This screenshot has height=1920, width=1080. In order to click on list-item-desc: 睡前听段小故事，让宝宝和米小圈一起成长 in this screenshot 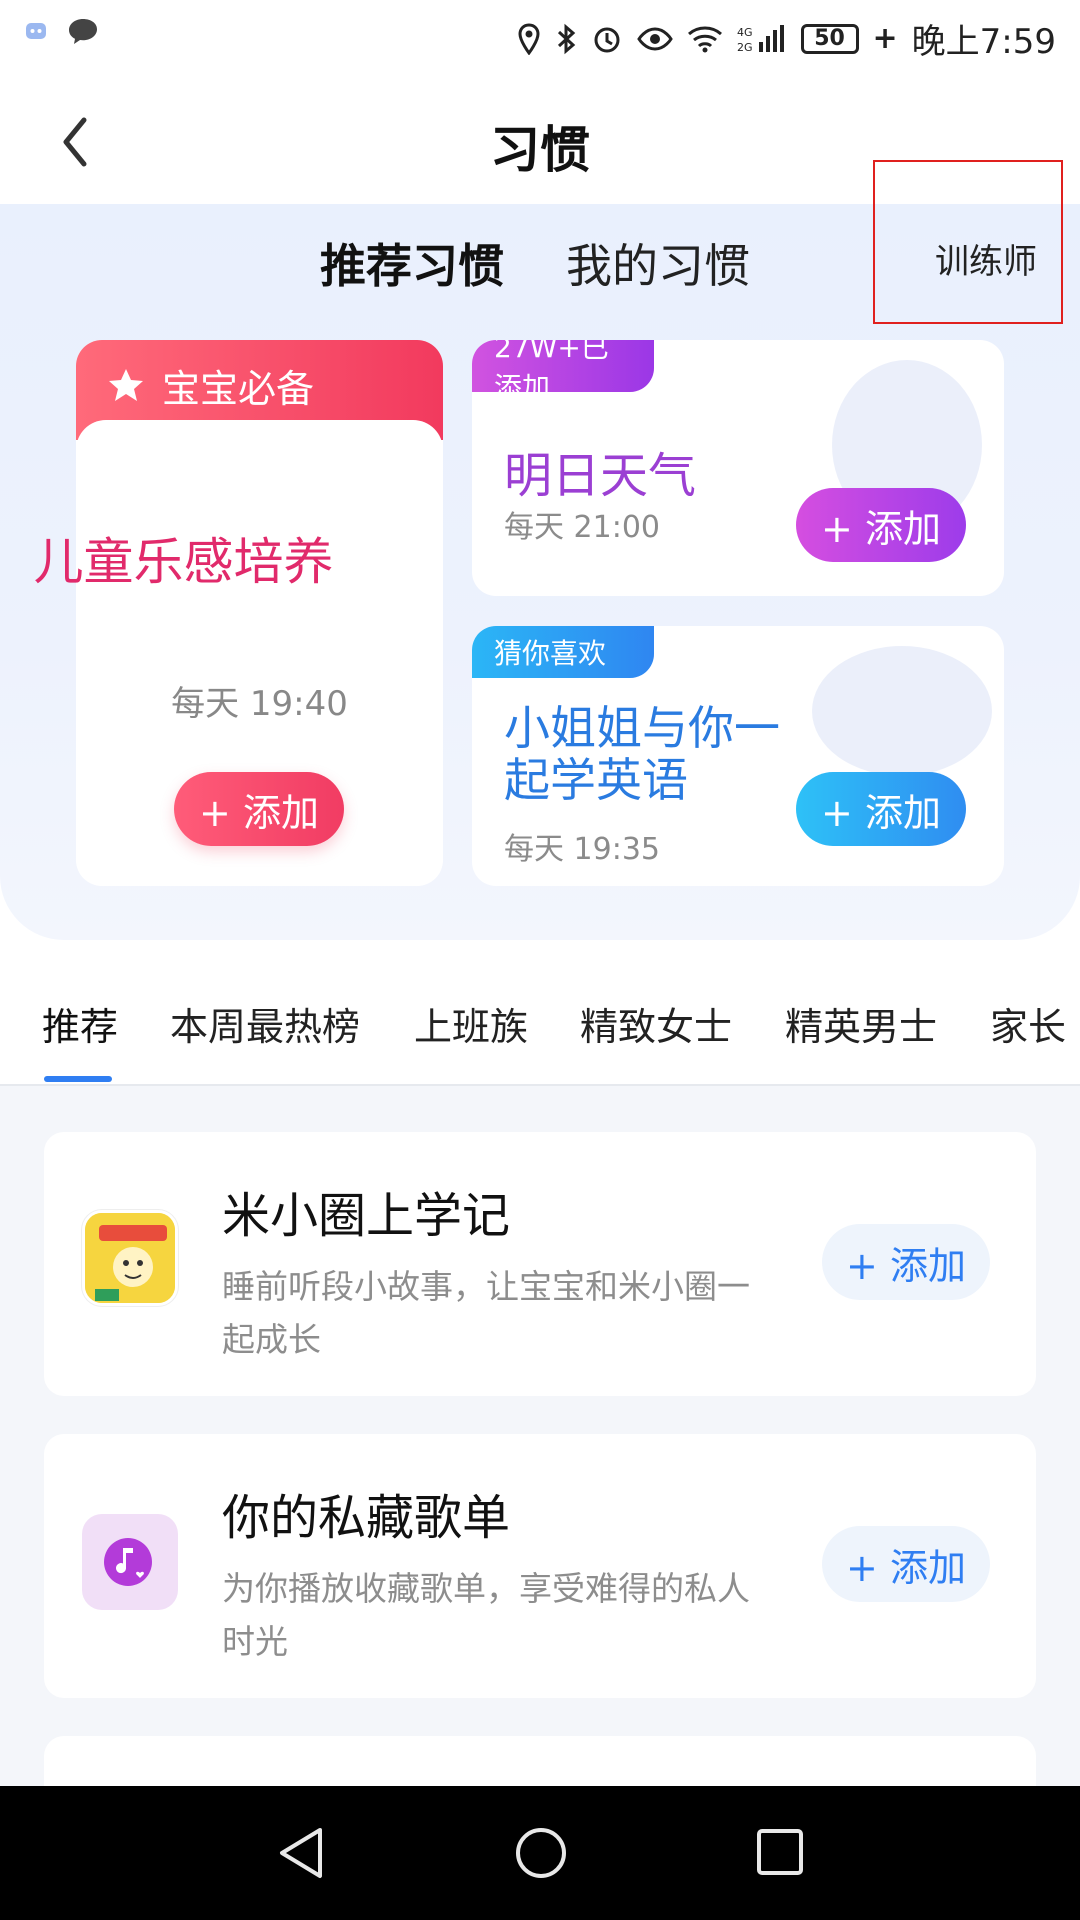, I will do `click(486, 1313)`.